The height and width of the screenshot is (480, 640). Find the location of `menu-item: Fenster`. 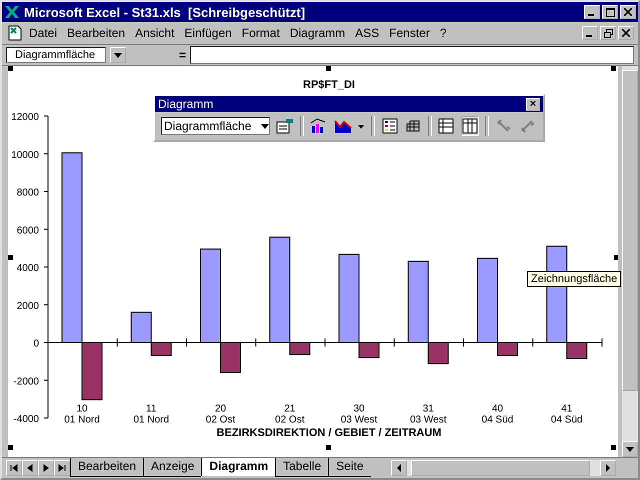

menu-item: Fenster is located at coordinates (409, 33).